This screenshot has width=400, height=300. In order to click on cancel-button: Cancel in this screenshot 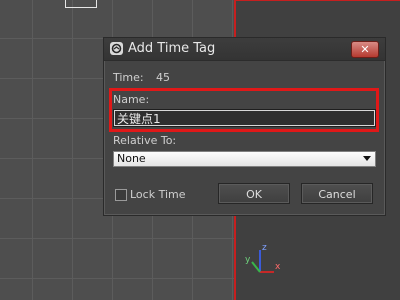, I will do `click(337, 193)`.